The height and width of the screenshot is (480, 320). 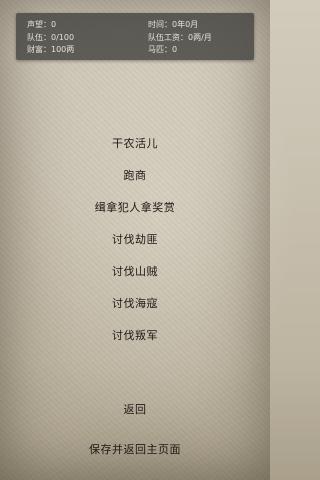 What do you see at coordinates (135, 144) in the screenshot?
I see `farm-work-button: 干农活儿` at bounding box center [135, 144].